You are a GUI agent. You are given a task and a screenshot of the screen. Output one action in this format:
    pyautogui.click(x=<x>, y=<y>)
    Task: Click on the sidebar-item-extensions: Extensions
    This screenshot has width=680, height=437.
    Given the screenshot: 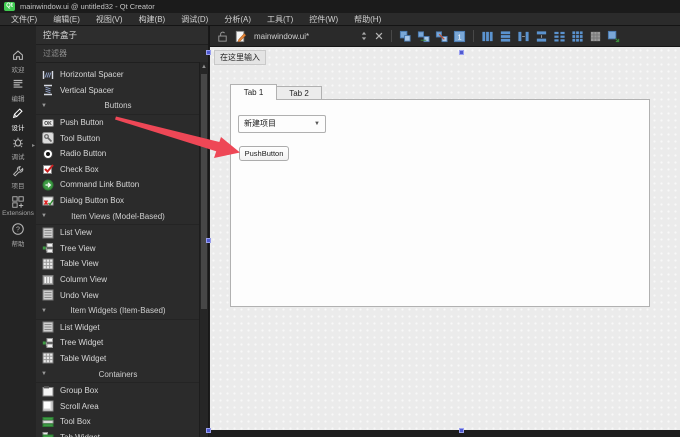 What is the action you would take?
    pyautogui.click(x=18, y=205)
    